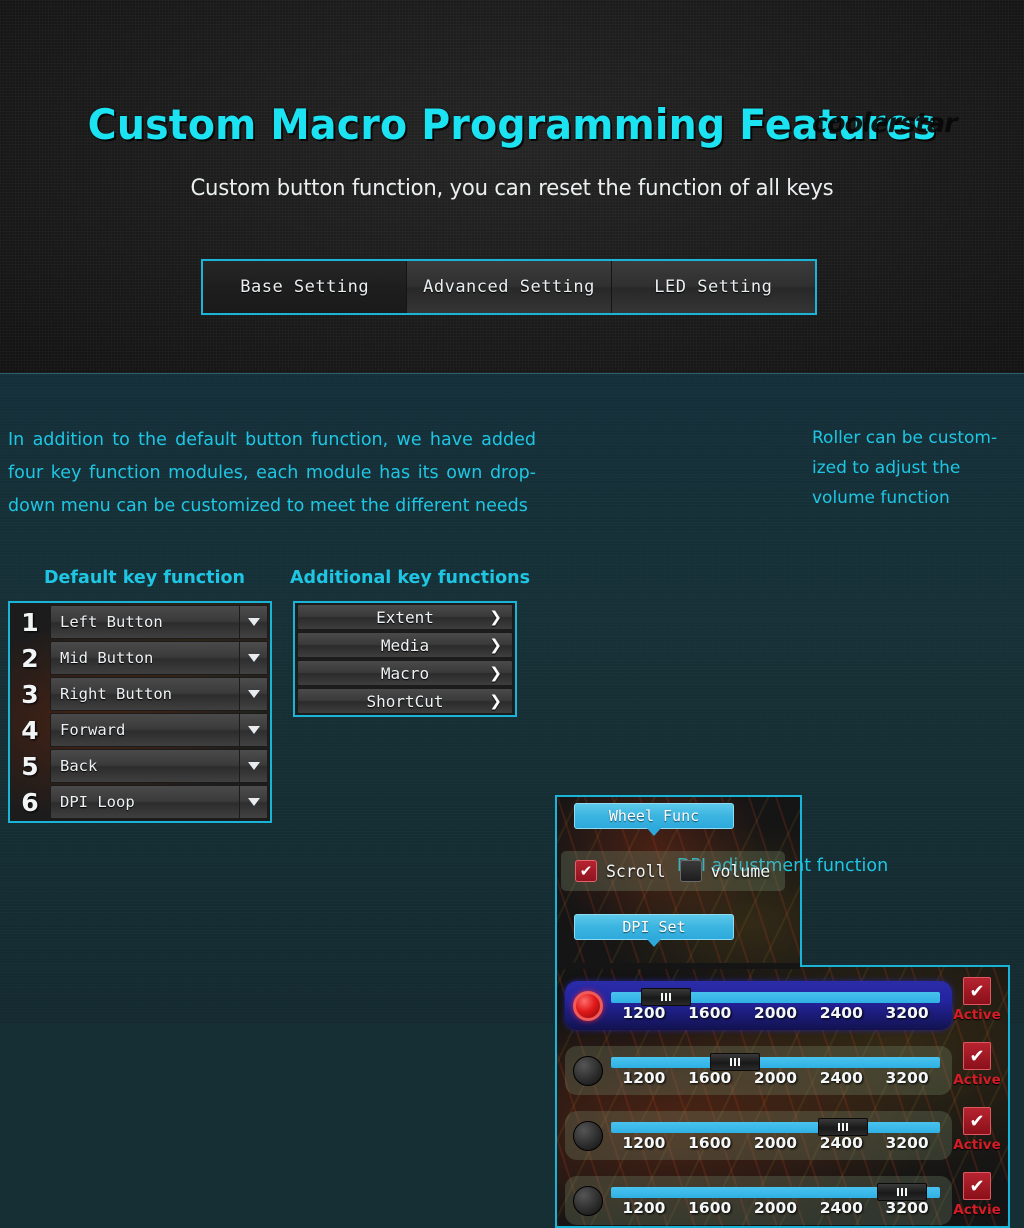 This screenshot has height=1228, width=1024. I want to click on menu-item-extent: Extent ❯, so click(405, 617).